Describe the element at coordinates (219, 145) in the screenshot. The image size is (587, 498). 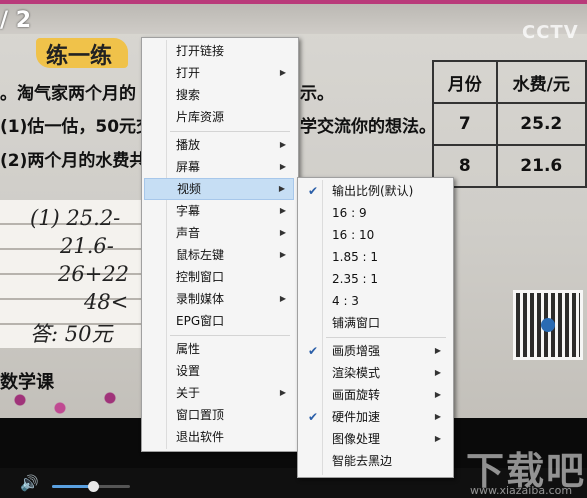
I see `menu-item-play: 播放 ▶` at that location.